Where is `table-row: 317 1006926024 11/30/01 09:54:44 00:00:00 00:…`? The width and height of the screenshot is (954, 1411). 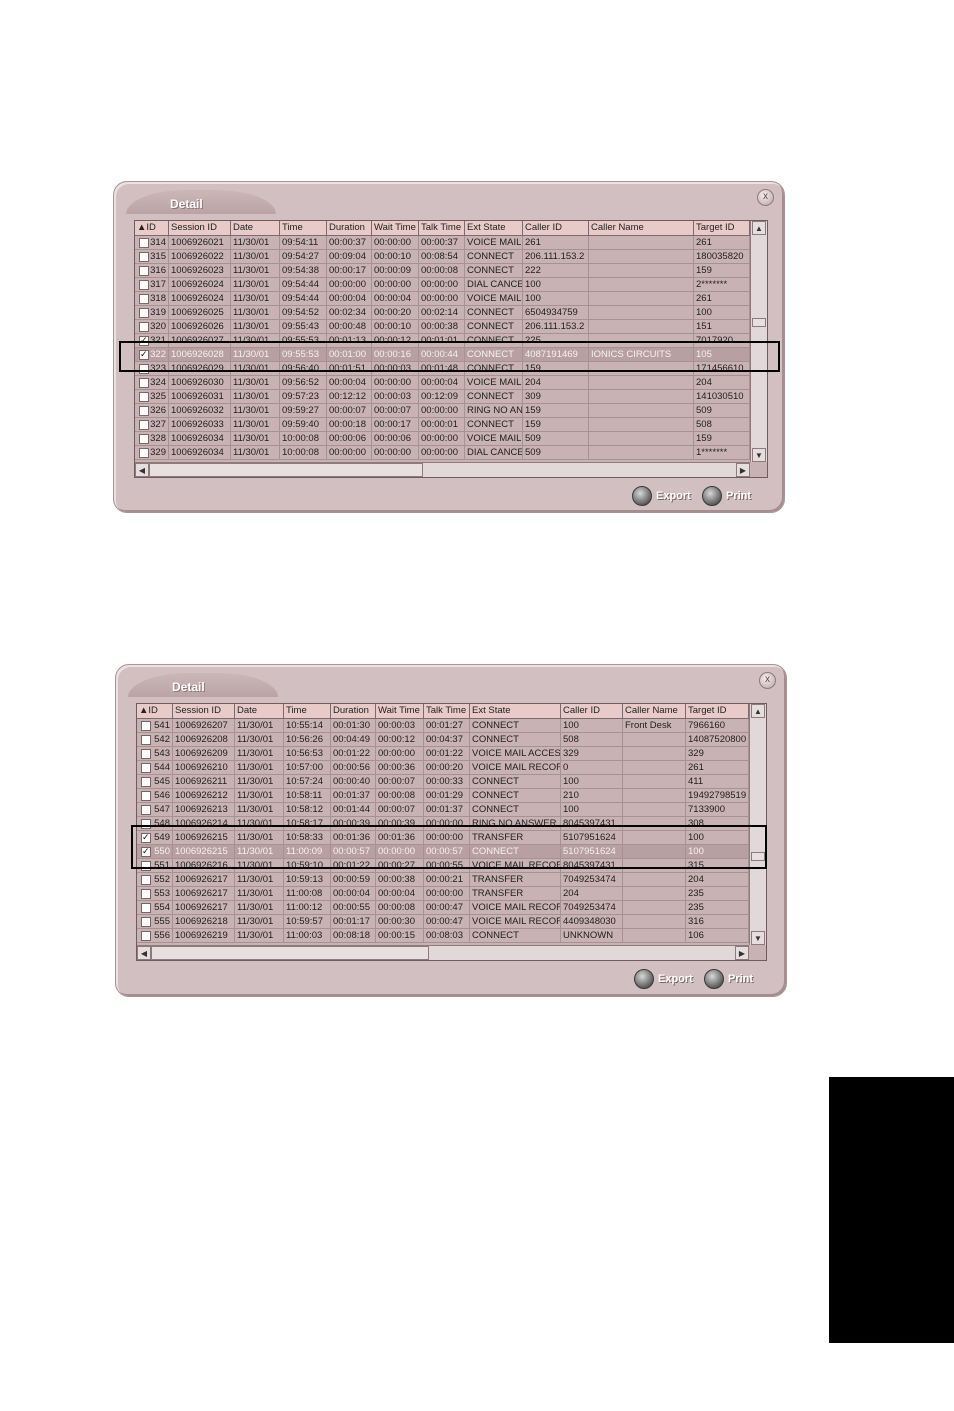 table-row: 317 1006926024 11/30/01 09:54:44 00:00:00 00:… is located at coordinates (442, 285).